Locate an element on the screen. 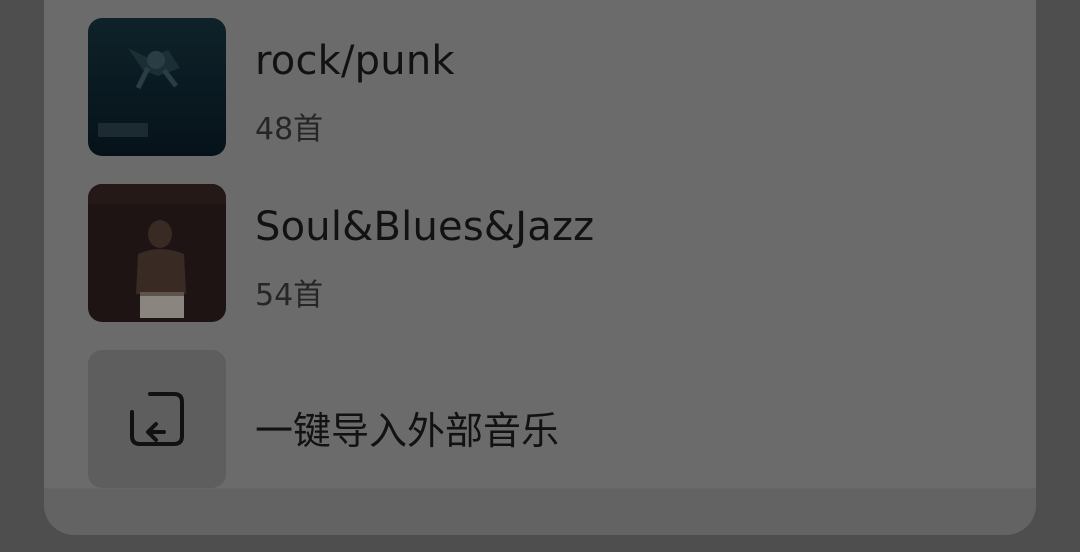 This screenshot has height=552, width=1080. import-arrow-icon is located at coordinates (157, 419).